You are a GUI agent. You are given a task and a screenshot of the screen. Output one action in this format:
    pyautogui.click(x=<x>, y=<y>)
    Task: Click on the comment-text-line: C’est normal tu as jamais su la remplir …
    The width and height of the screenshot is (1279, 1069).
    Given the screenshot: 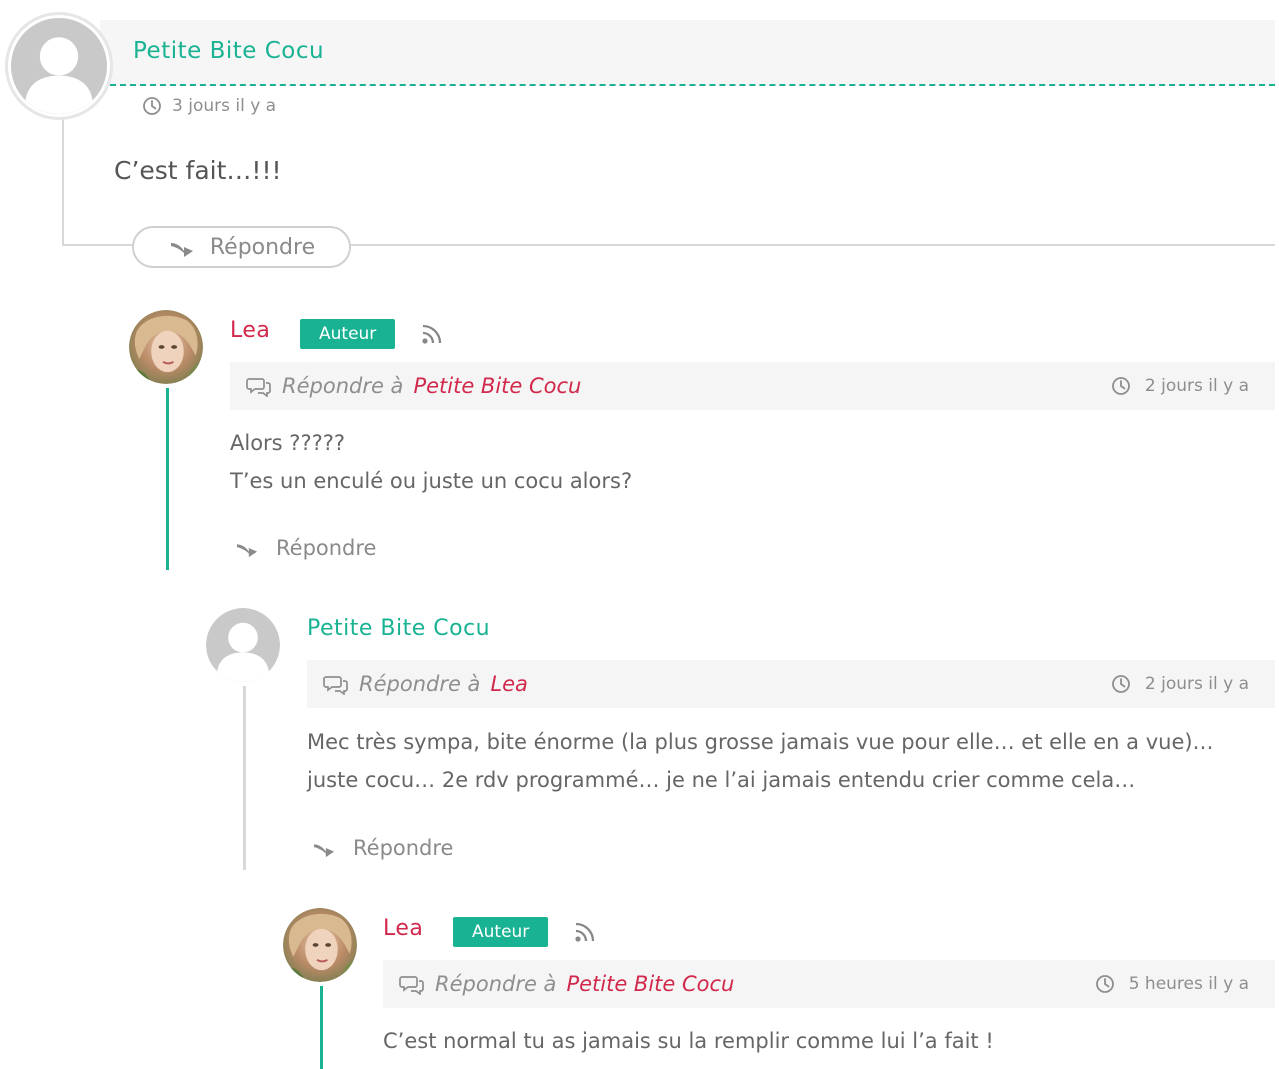 What is the action you would take?
    pyautogui.click(x=688, y=1041)
    